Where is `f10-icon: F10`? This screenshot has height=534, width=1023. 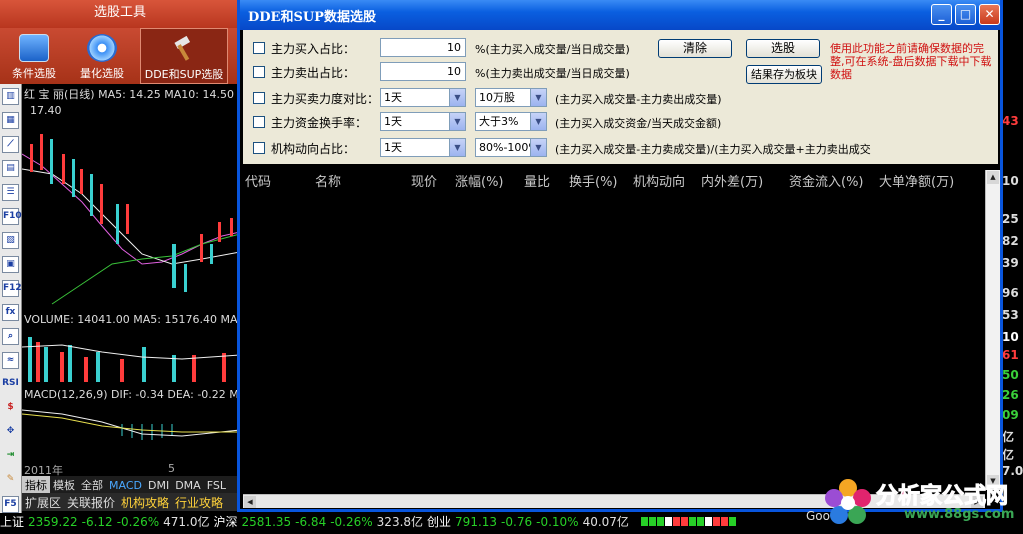 f10-icon: F10 is located at coordinates (12, 216).